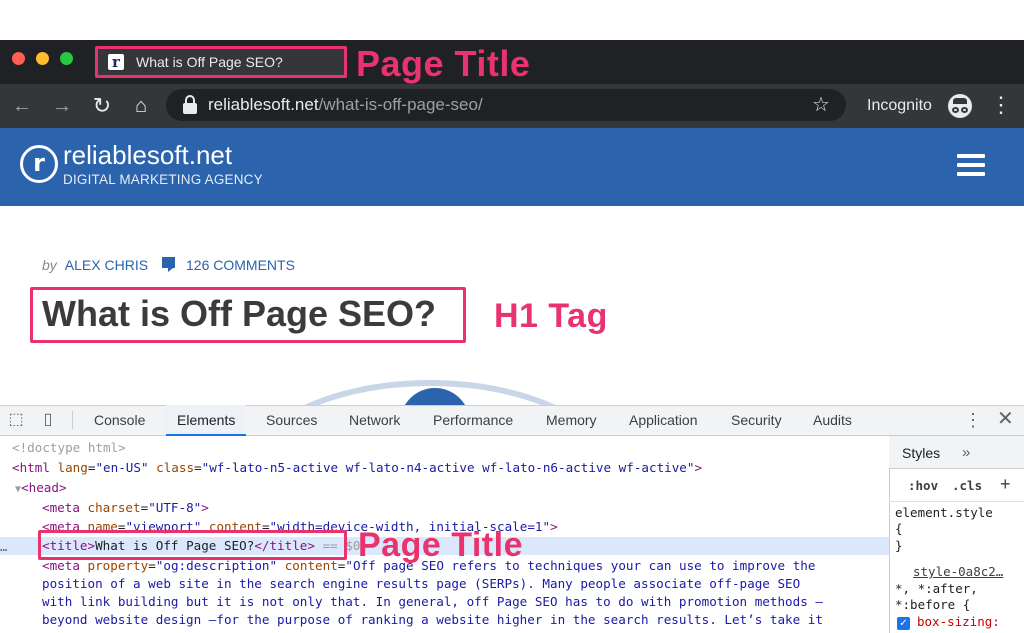 The image size is (1024, 633). What do you see at coordinates (263, 104) in the screenshot?
I see `url-host: reliablesoft.net` at bounding box center [263, 104].